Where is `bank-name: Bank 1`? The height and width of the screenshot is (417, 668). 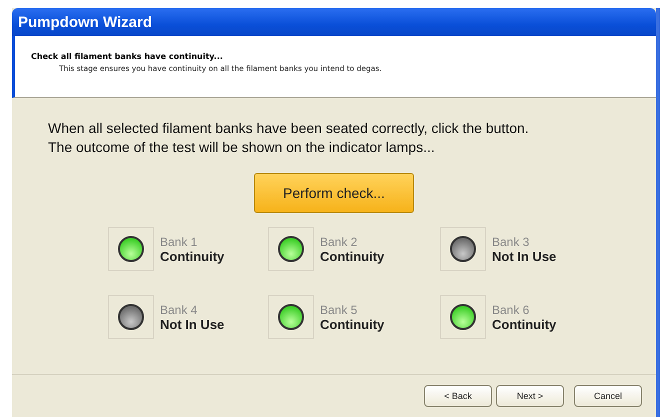 bank-name: Bank 1 is located at coordinates (179, 241).